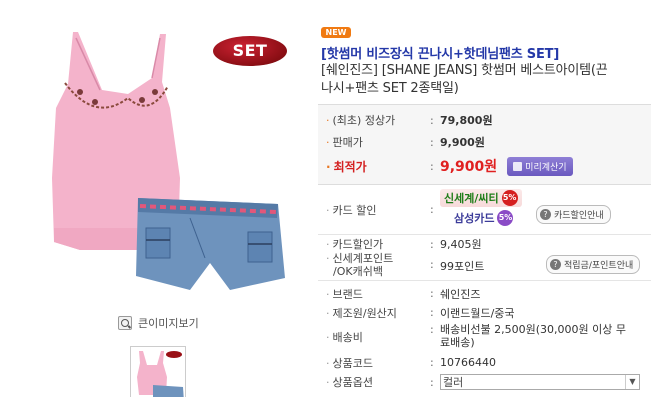  What do you see at coordinates (573, 214) in the screenshot?
I see `card-discount-guide-button: ? 카드할인안내` at bounding box center [573, 214].